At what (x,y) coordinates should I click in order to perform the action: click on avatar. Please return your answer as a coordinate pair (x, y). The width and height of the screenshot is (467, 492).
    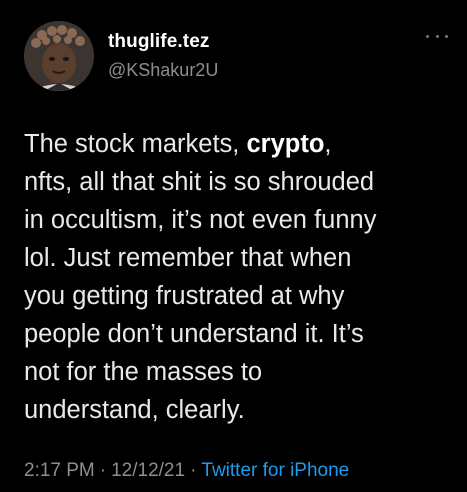
    Looking at the image, I should click on (59, 56).